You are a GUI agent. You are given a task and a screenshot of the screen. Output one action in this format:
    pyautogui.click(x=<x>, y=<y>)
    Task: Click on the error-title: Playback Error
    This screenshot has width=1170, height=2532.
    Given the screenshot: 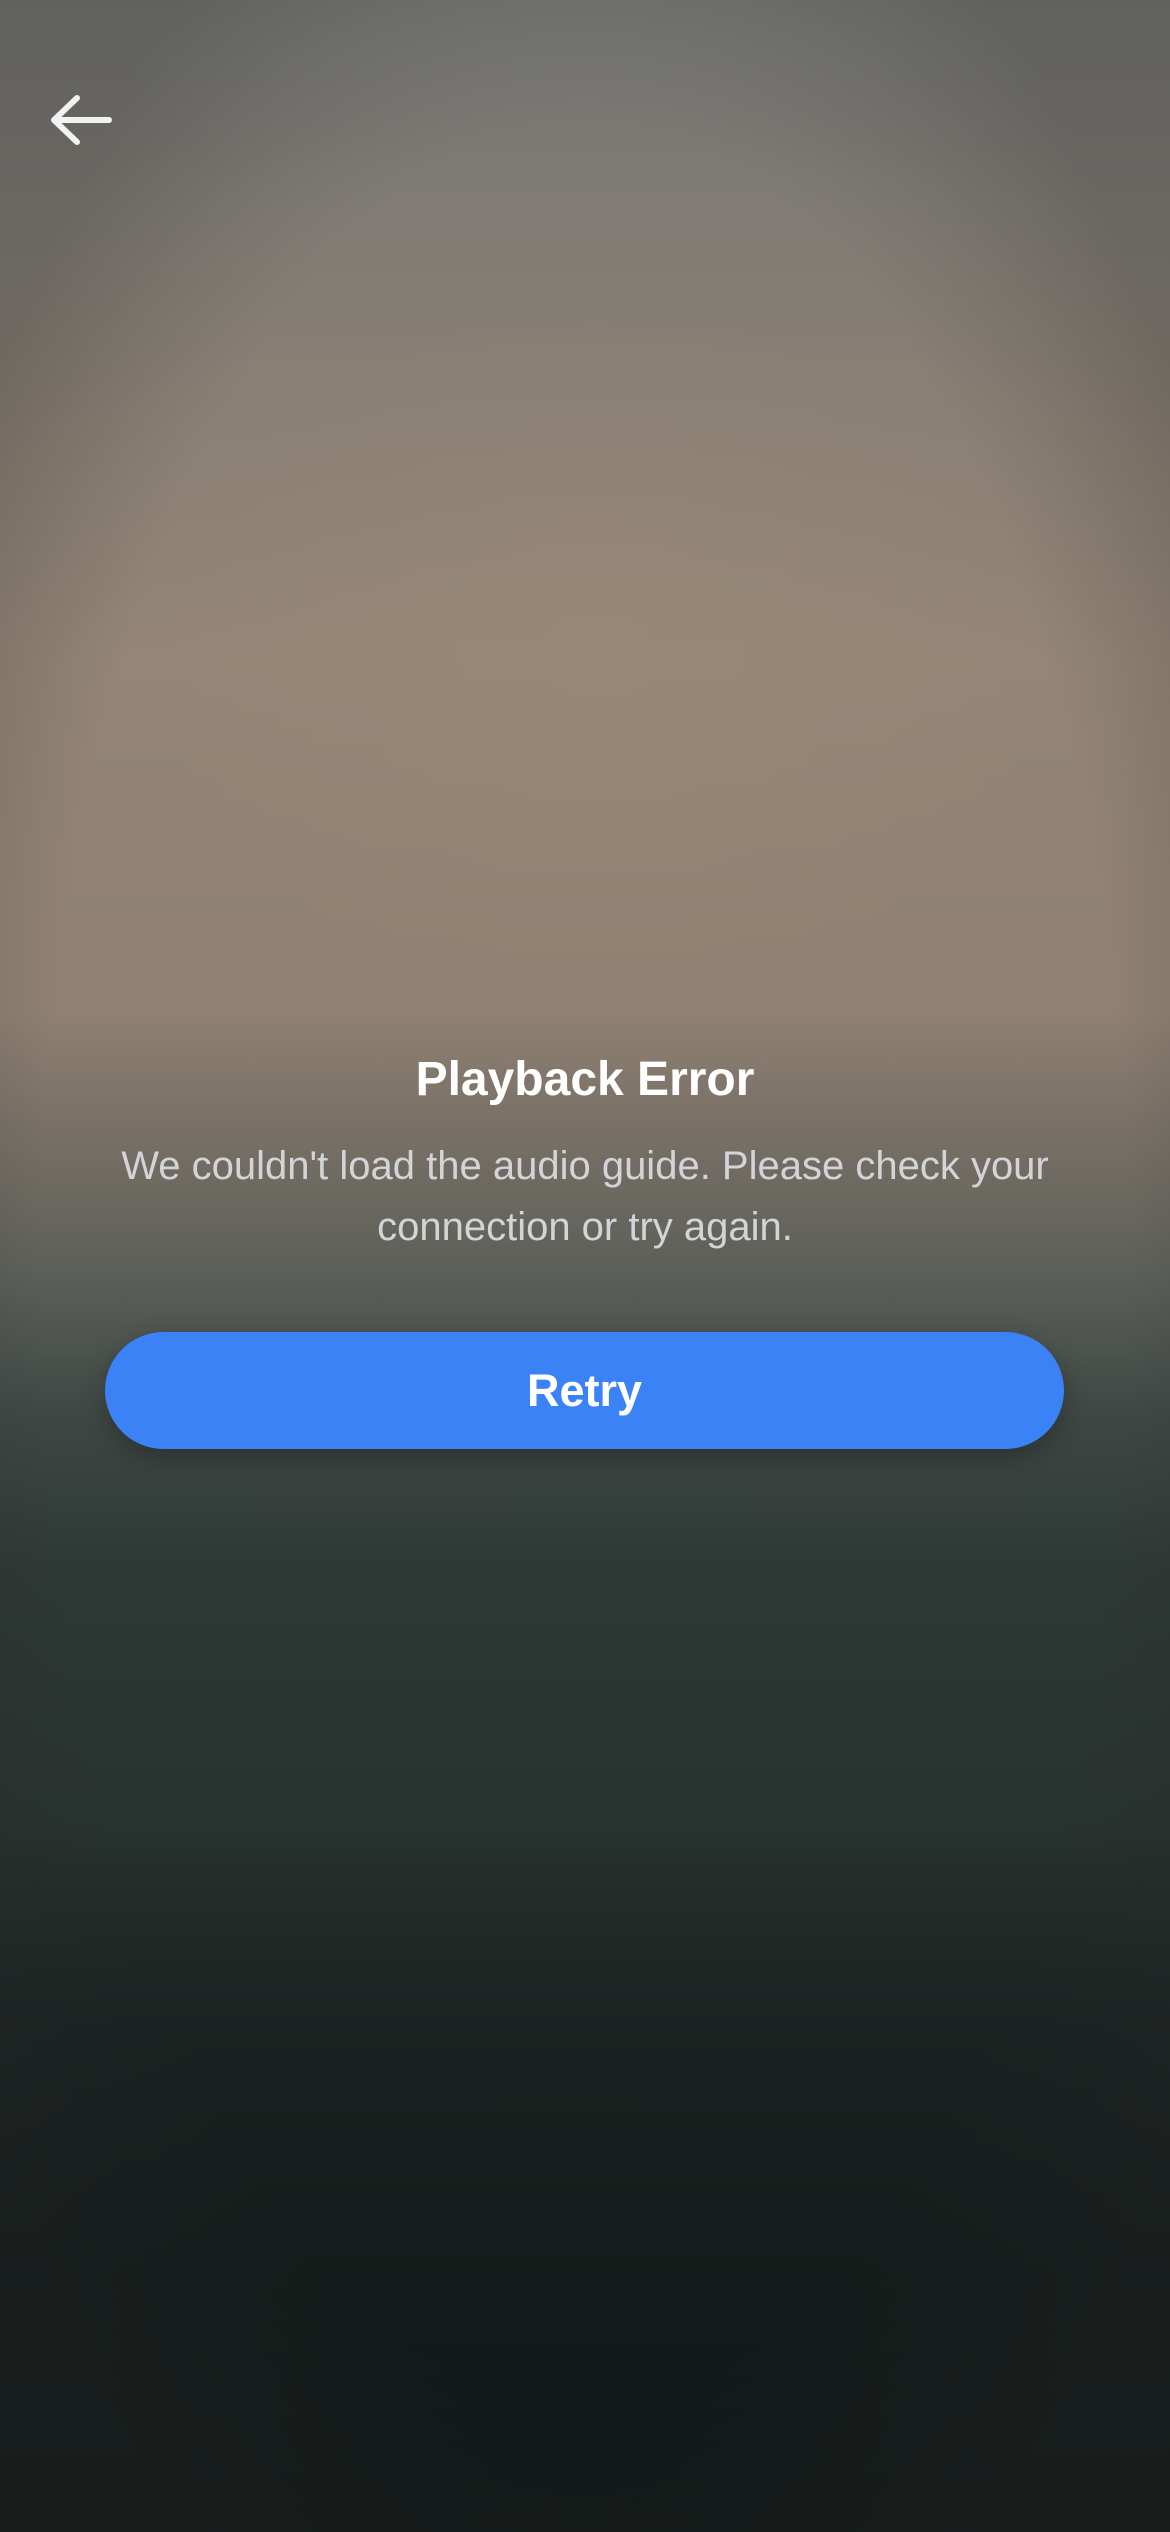 What is the action you would take?
    pyautogui.click(x=585, y=1079)
    